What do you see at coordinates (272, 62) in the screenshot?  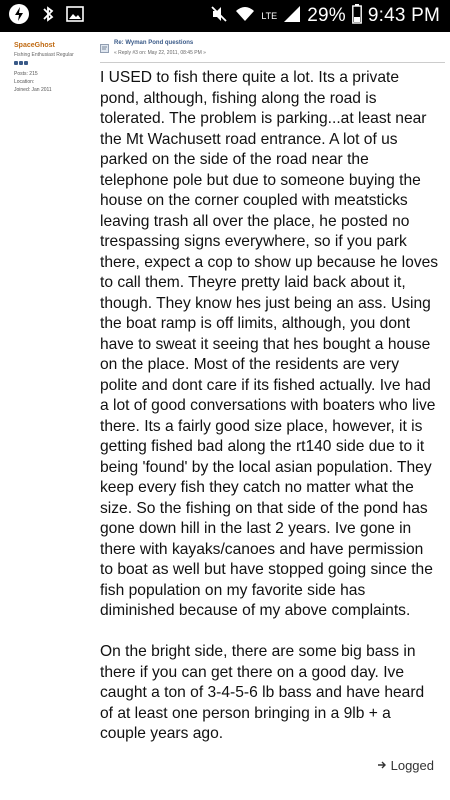 I see `post-divider` at bounding box center [272, 62].